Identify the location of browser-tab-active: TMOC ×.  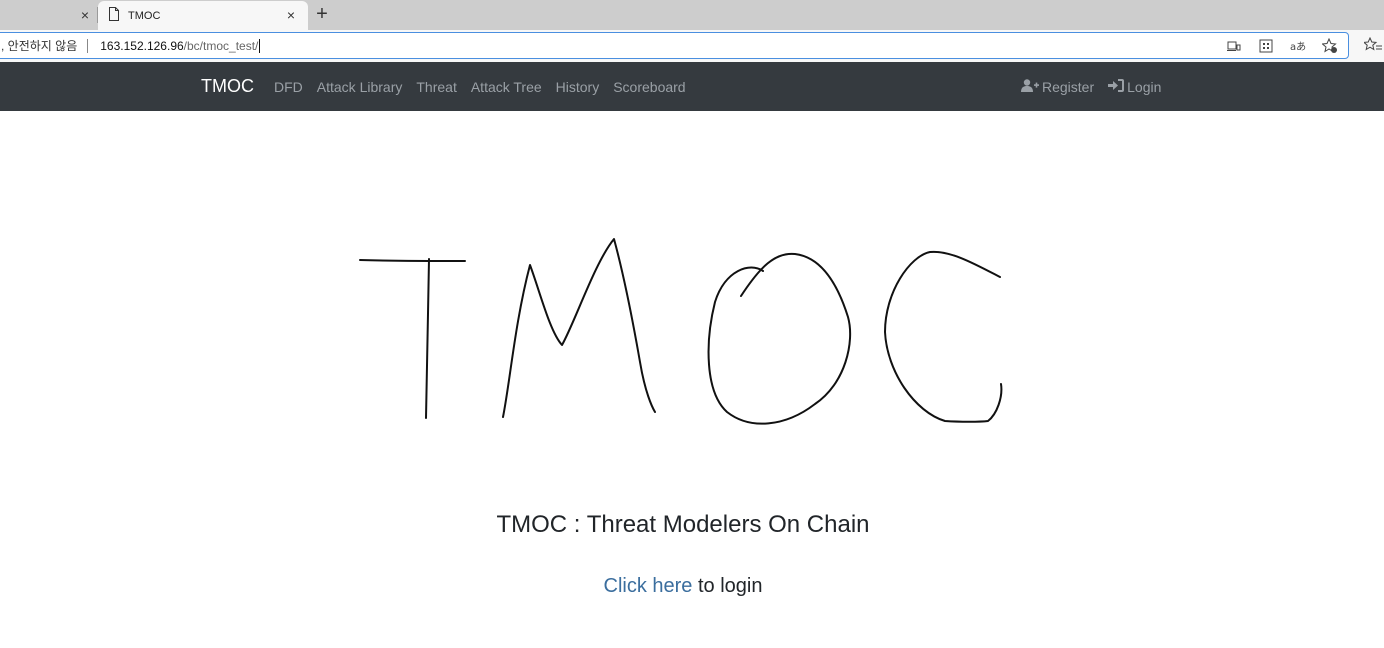
(203, 15).